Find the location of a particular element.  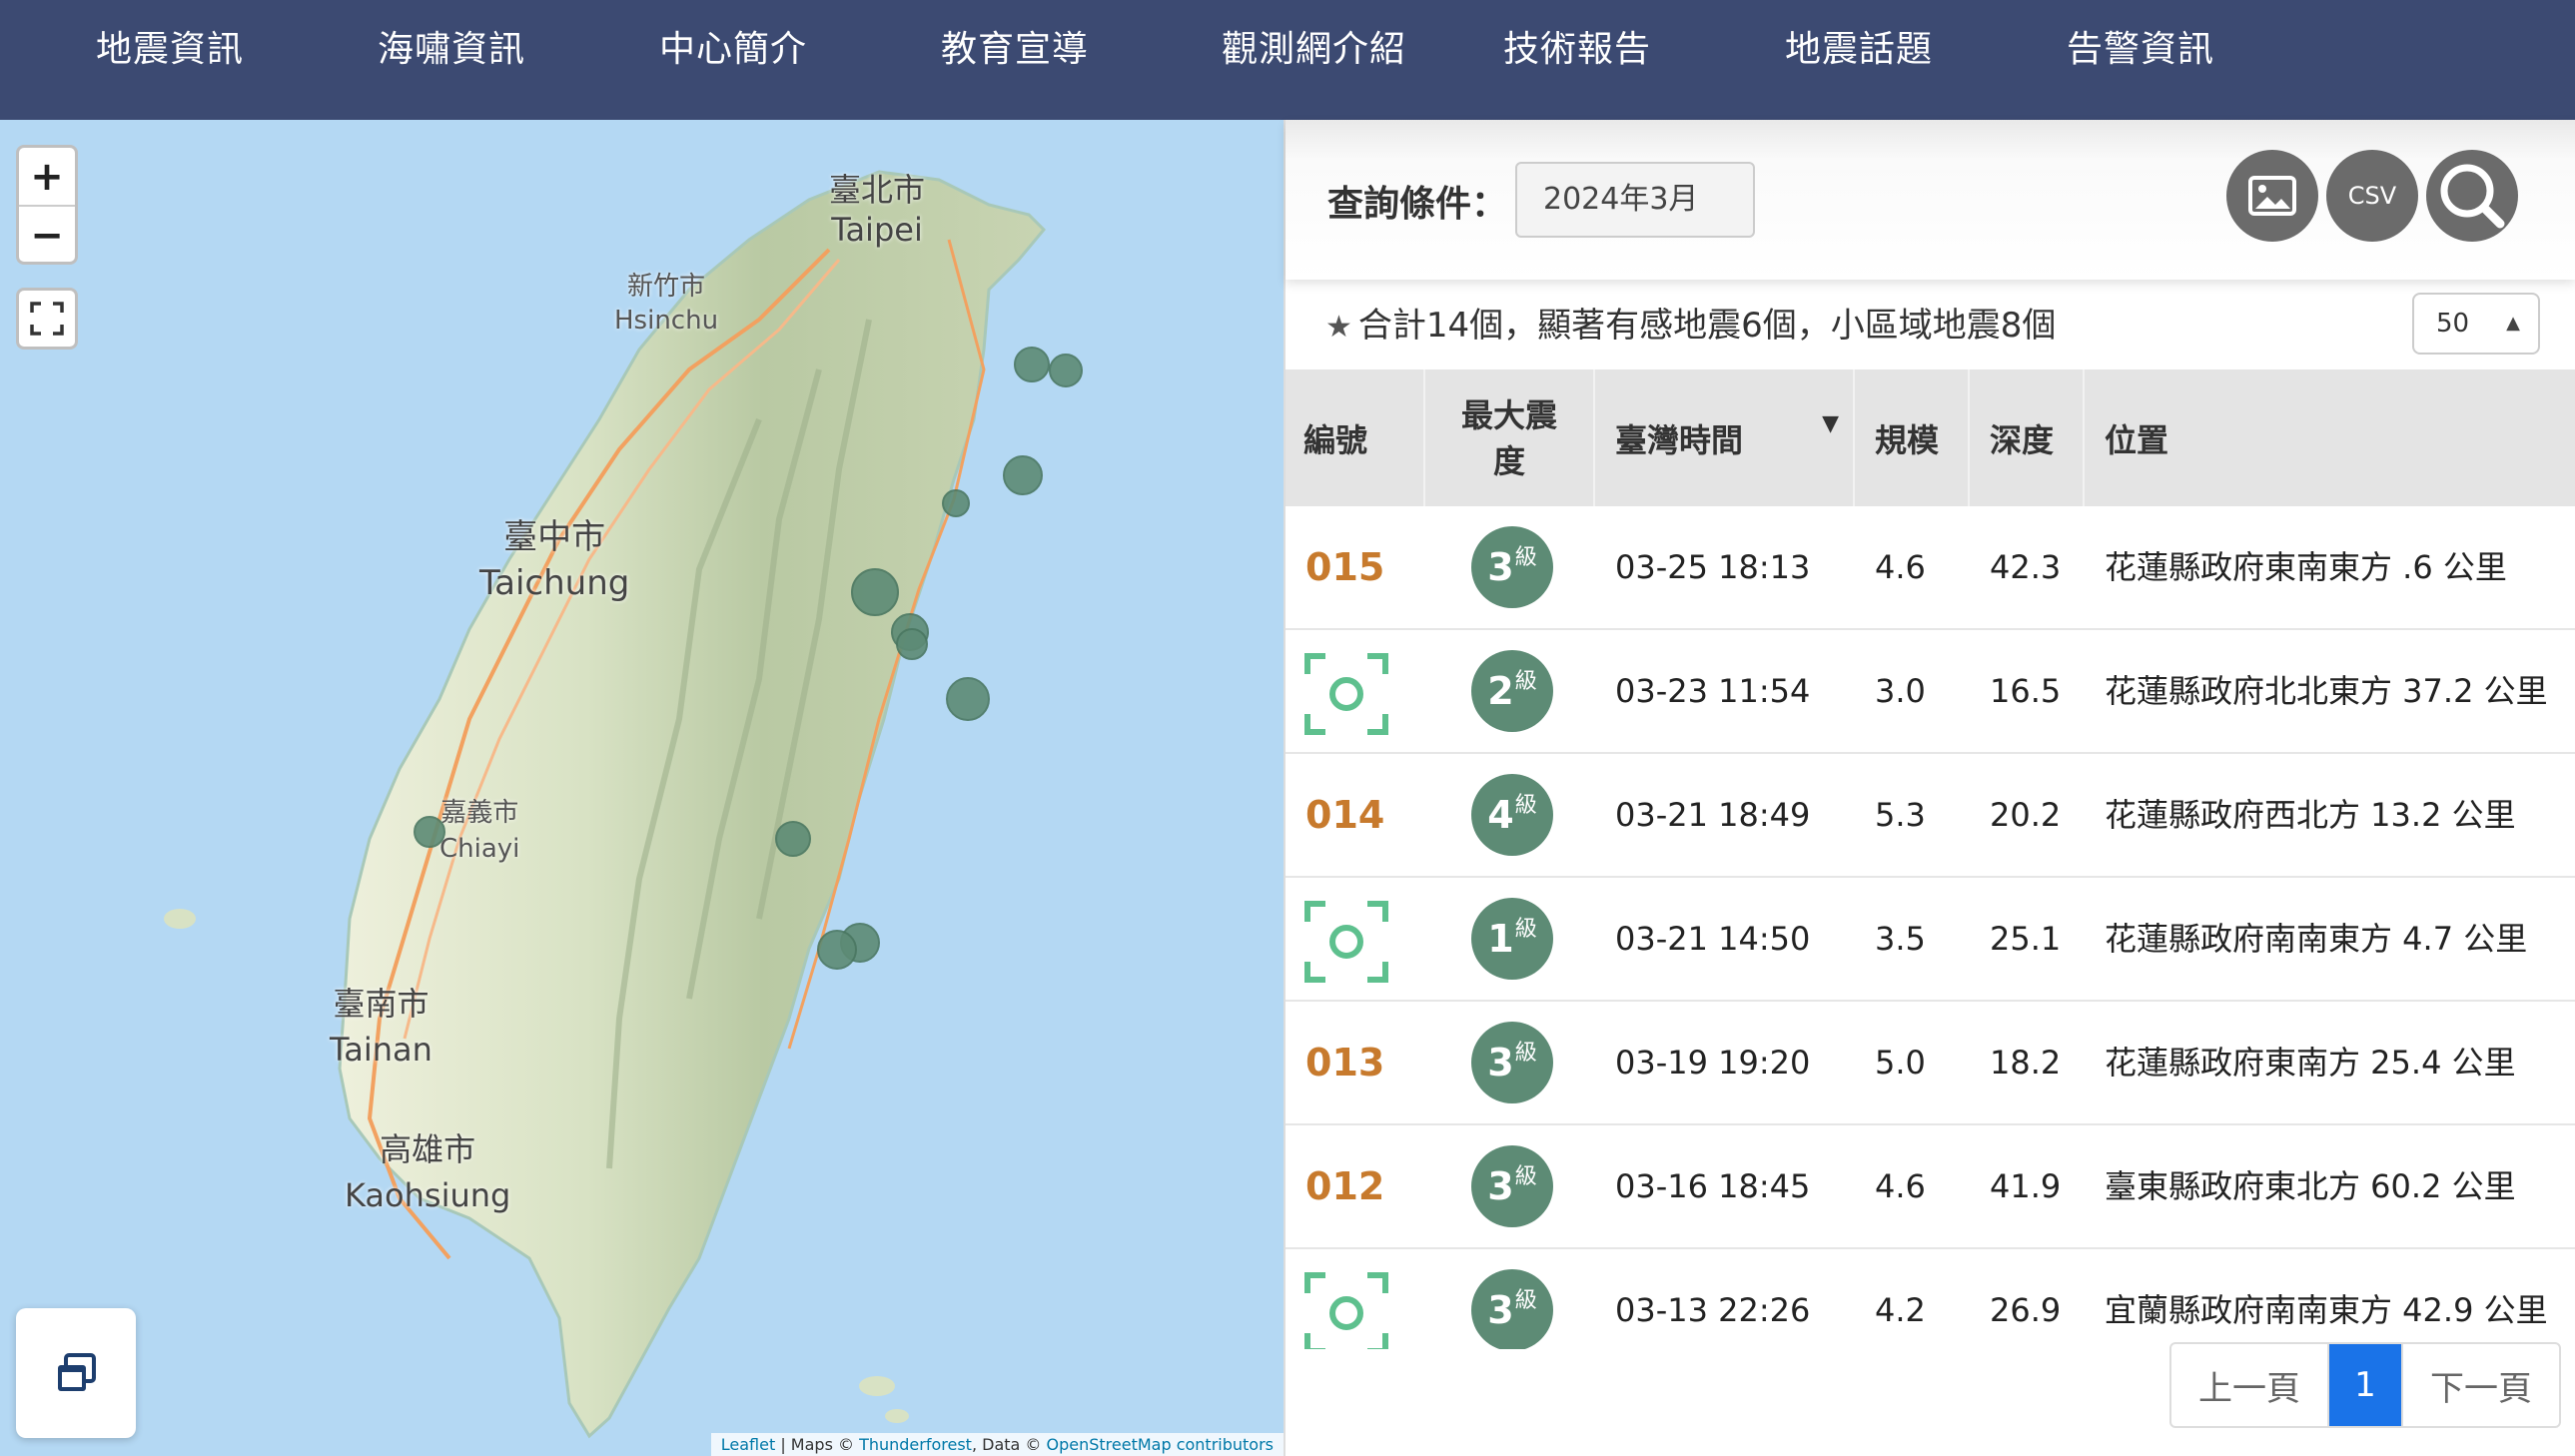

city-label-hsinchu: 新竹市 Hsinchu is located at coordinates (667, 304).